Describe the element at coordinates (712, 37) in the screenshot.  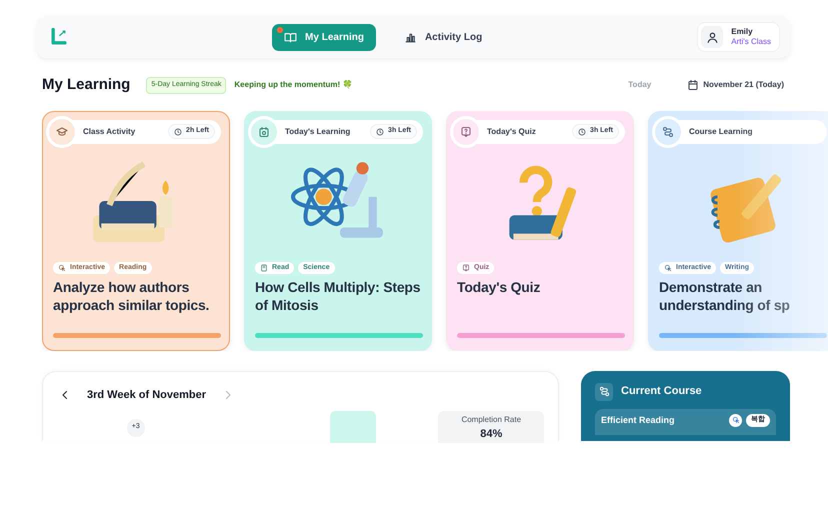
I see `person-icon` at that location.